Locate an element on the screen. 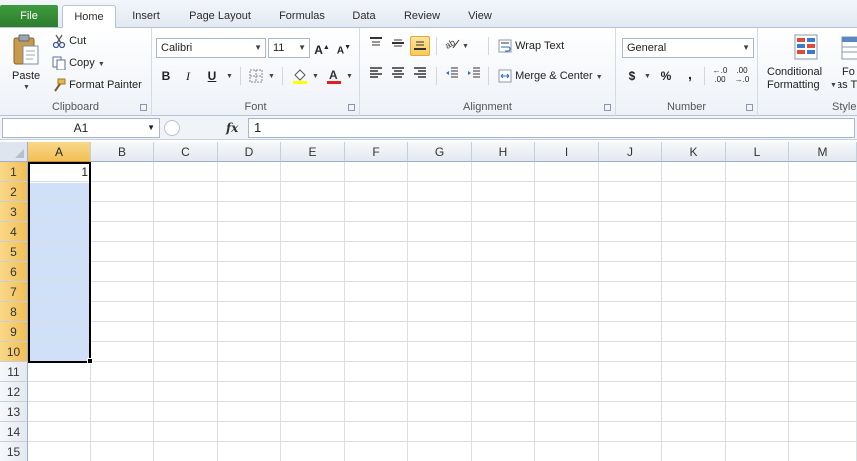 This screenshot has height=461, width=857. wrap-text-button: Wrap Text is located at coordinates (531, 46).